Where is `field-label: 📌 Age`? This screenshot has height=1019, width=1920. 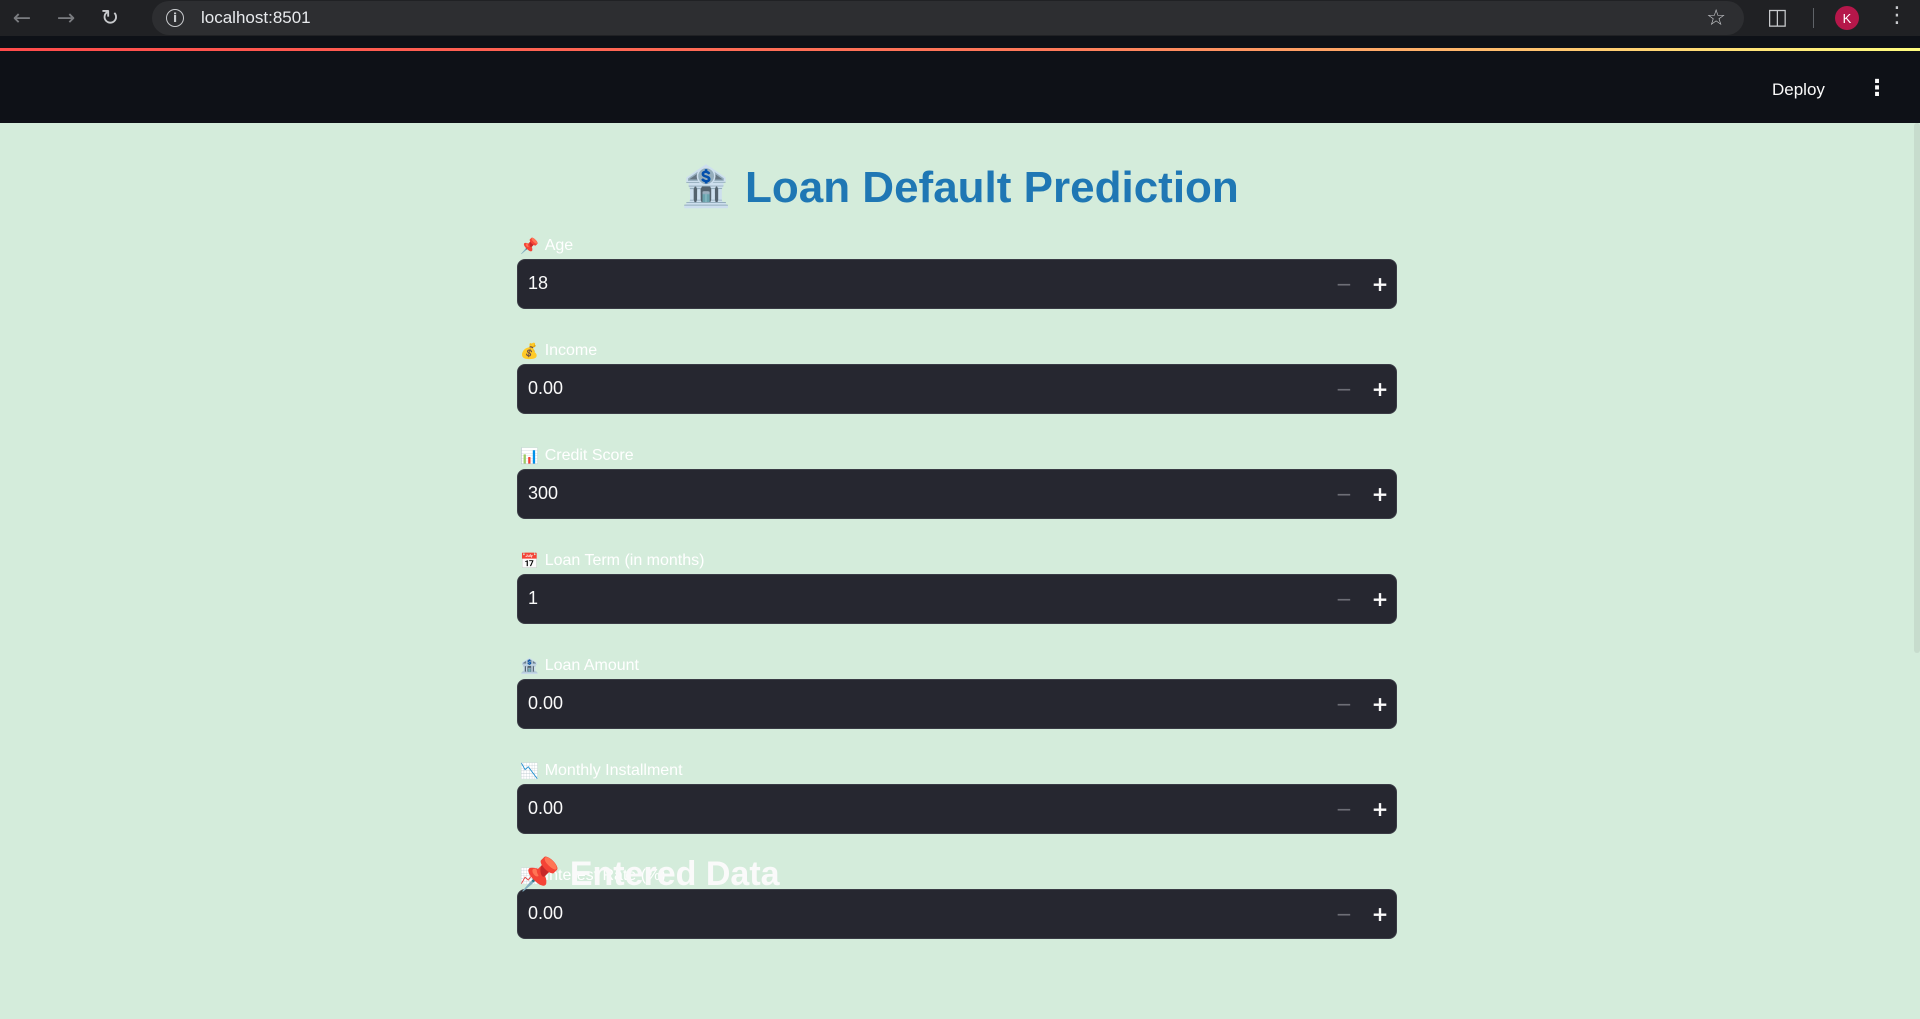 field-label: 📌 Age is located at coordinates (546, 246).